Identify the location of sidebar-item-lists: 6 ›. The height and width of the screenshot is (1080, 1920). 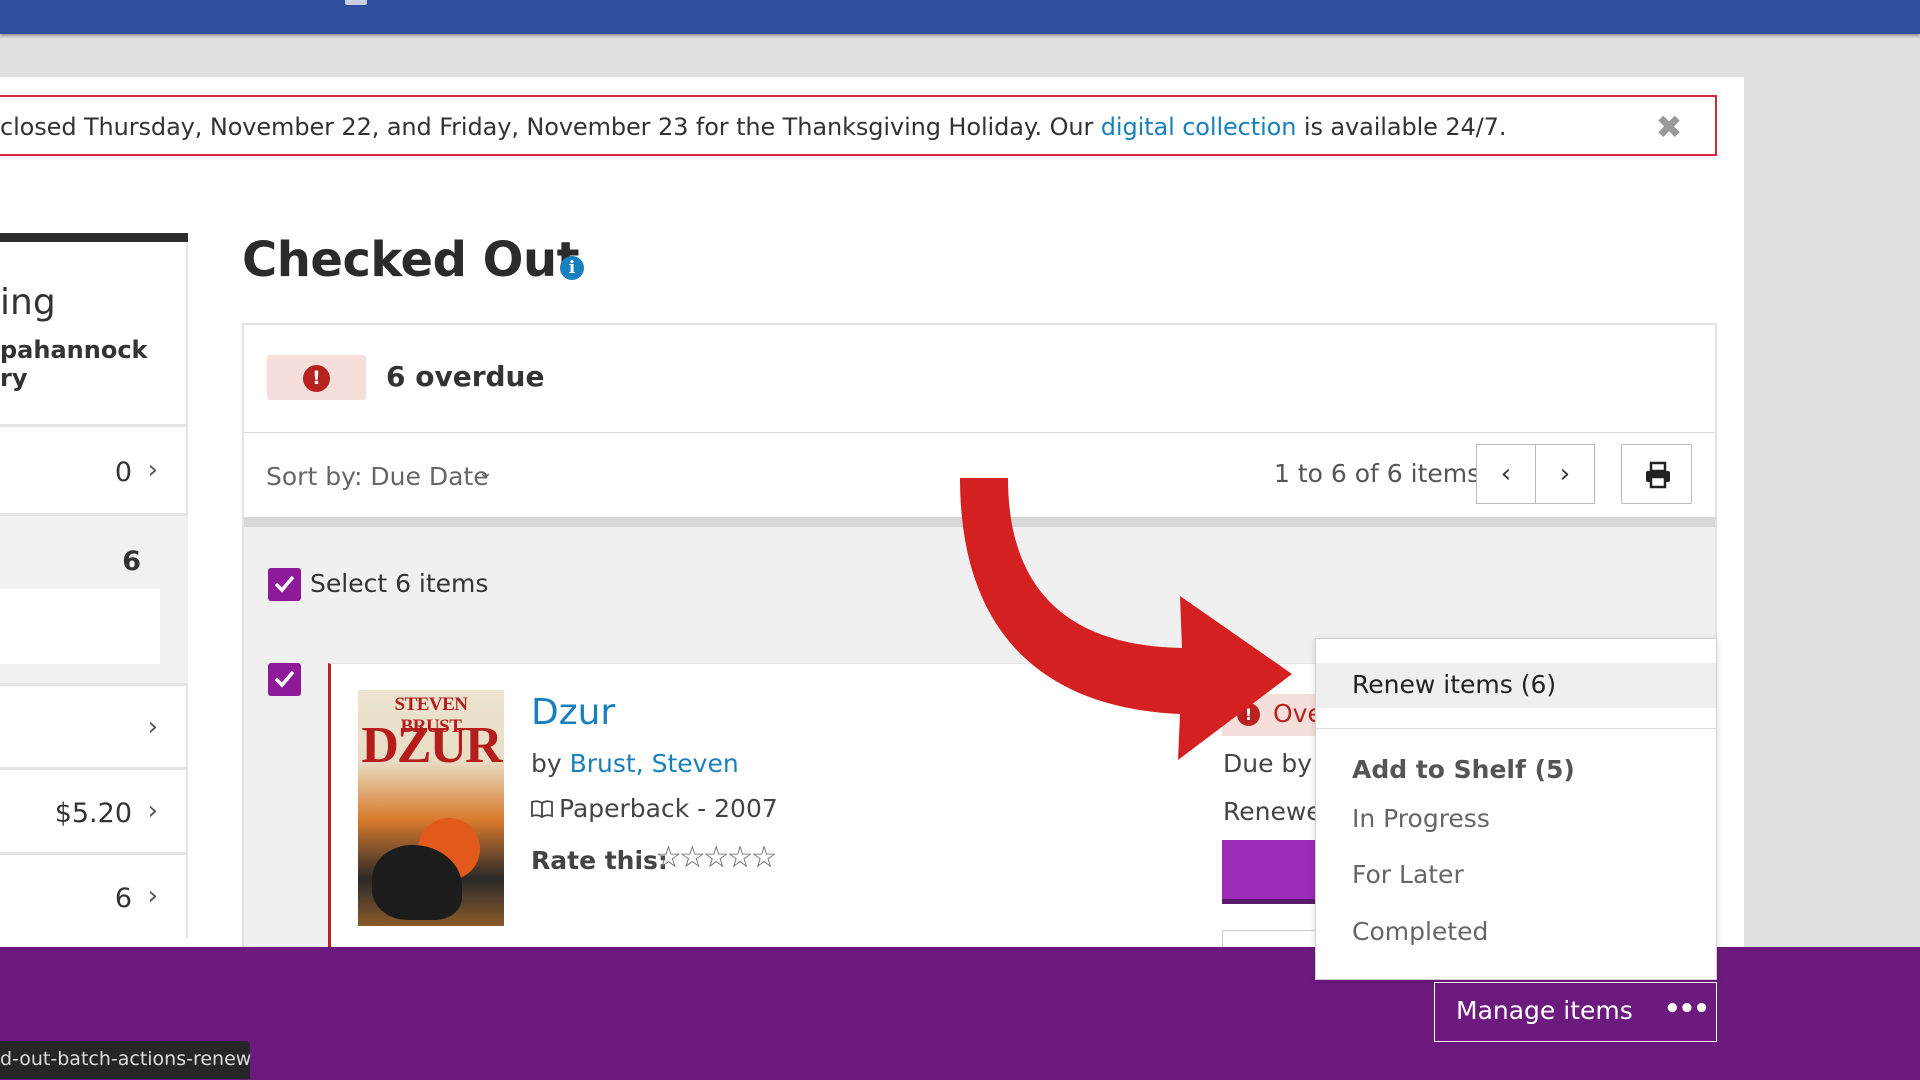
(94, 895).